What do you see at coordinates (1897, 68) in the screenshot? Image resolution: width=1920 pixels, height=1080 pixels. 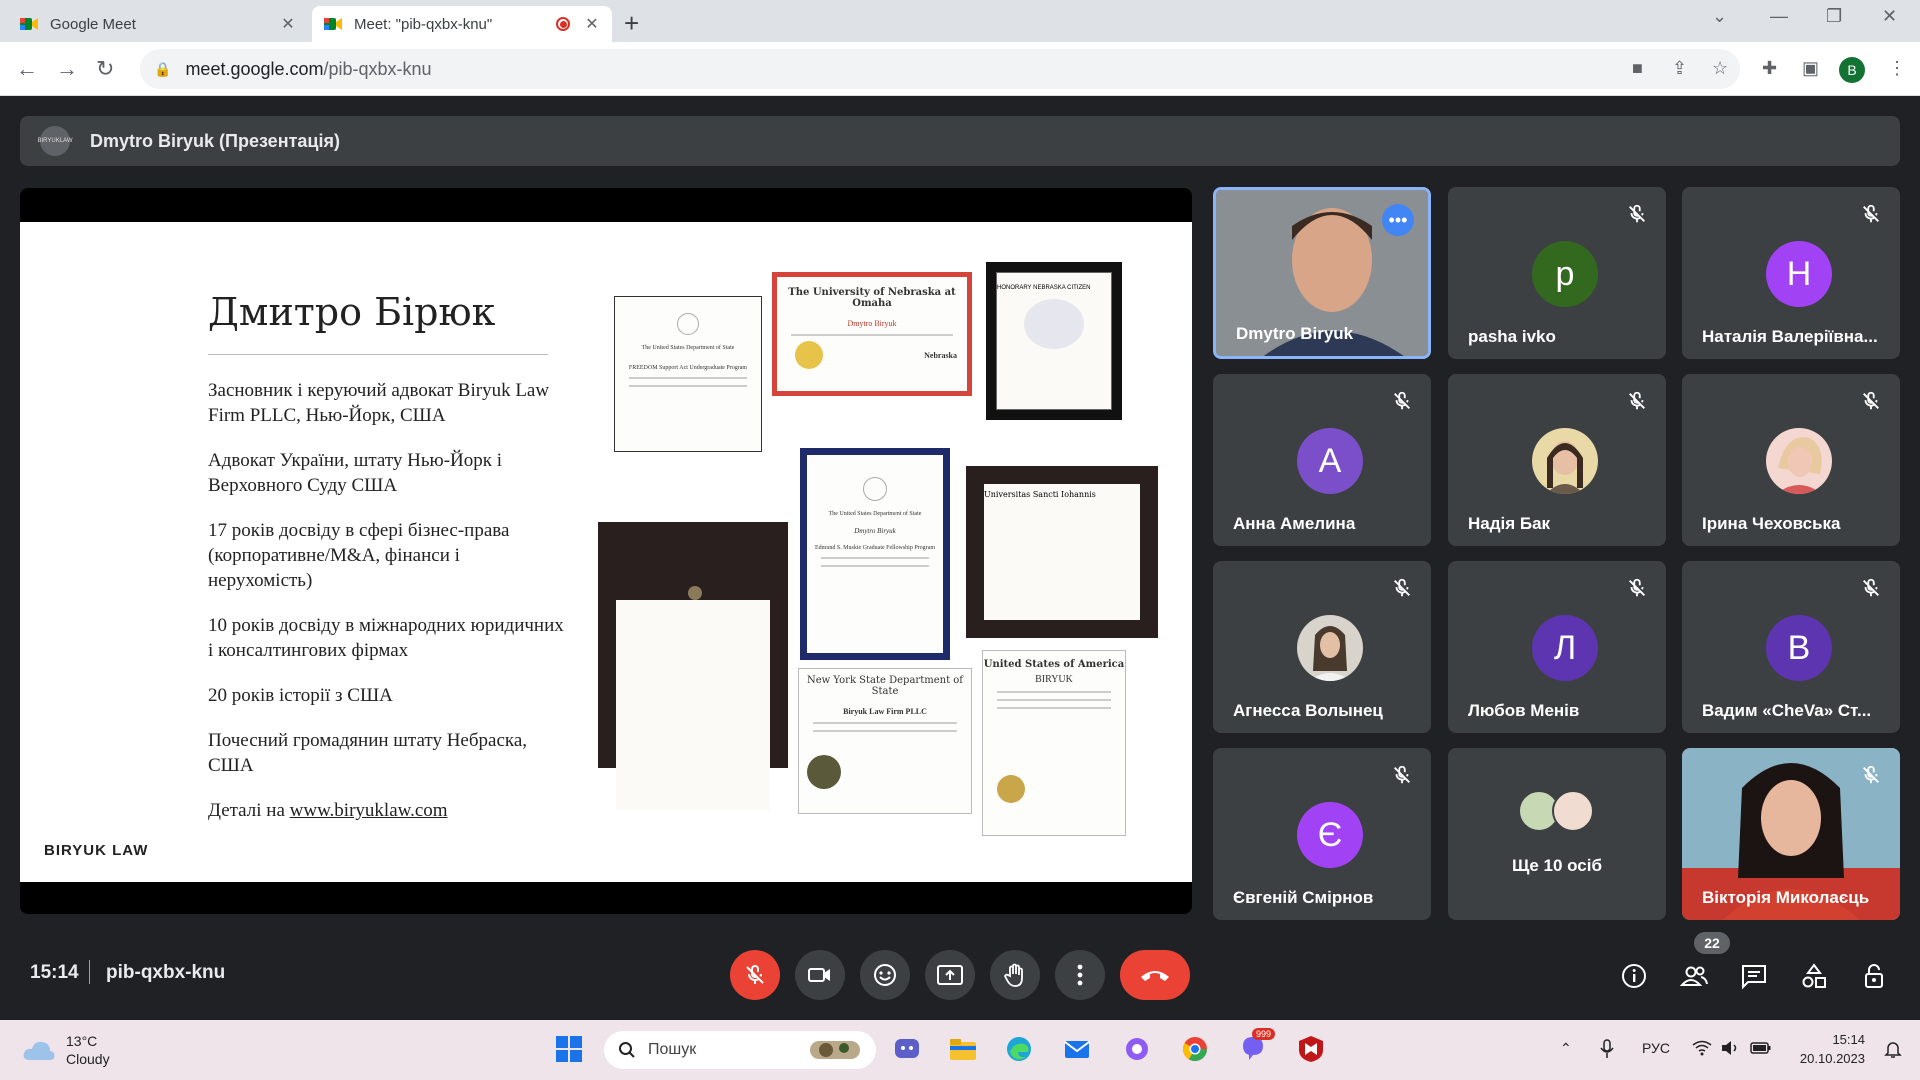 I see `browser-menu-icon: ⋮` at bounding box center [1897, 68].